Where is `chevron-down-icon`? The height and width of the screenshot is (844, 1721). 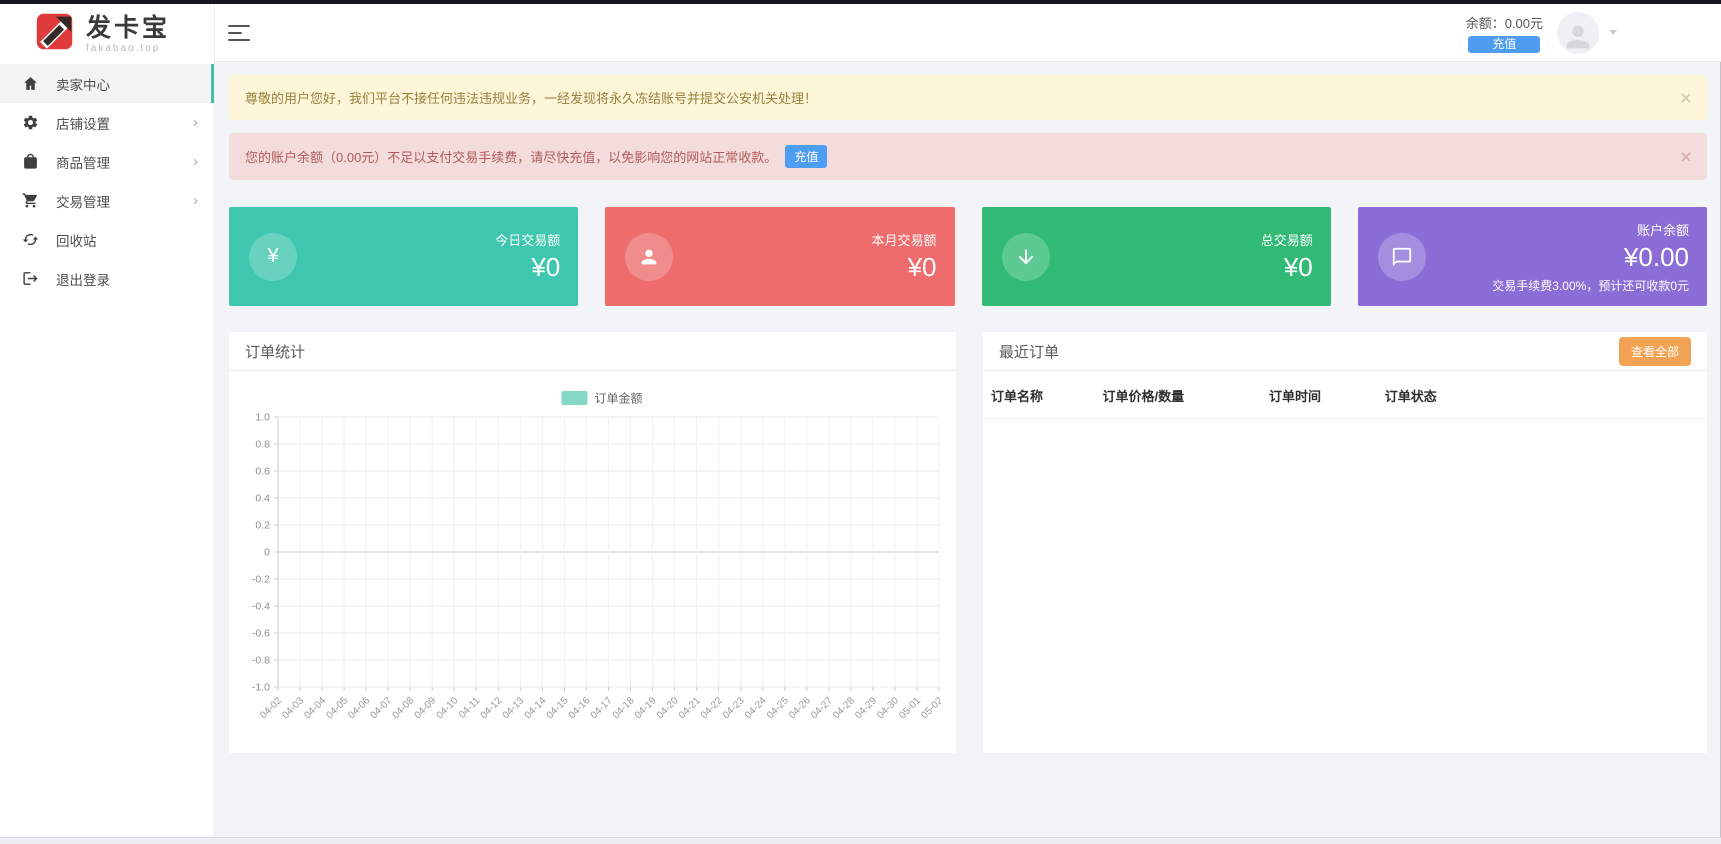 chevron-down-icon is located at coordinates (1613, 32).